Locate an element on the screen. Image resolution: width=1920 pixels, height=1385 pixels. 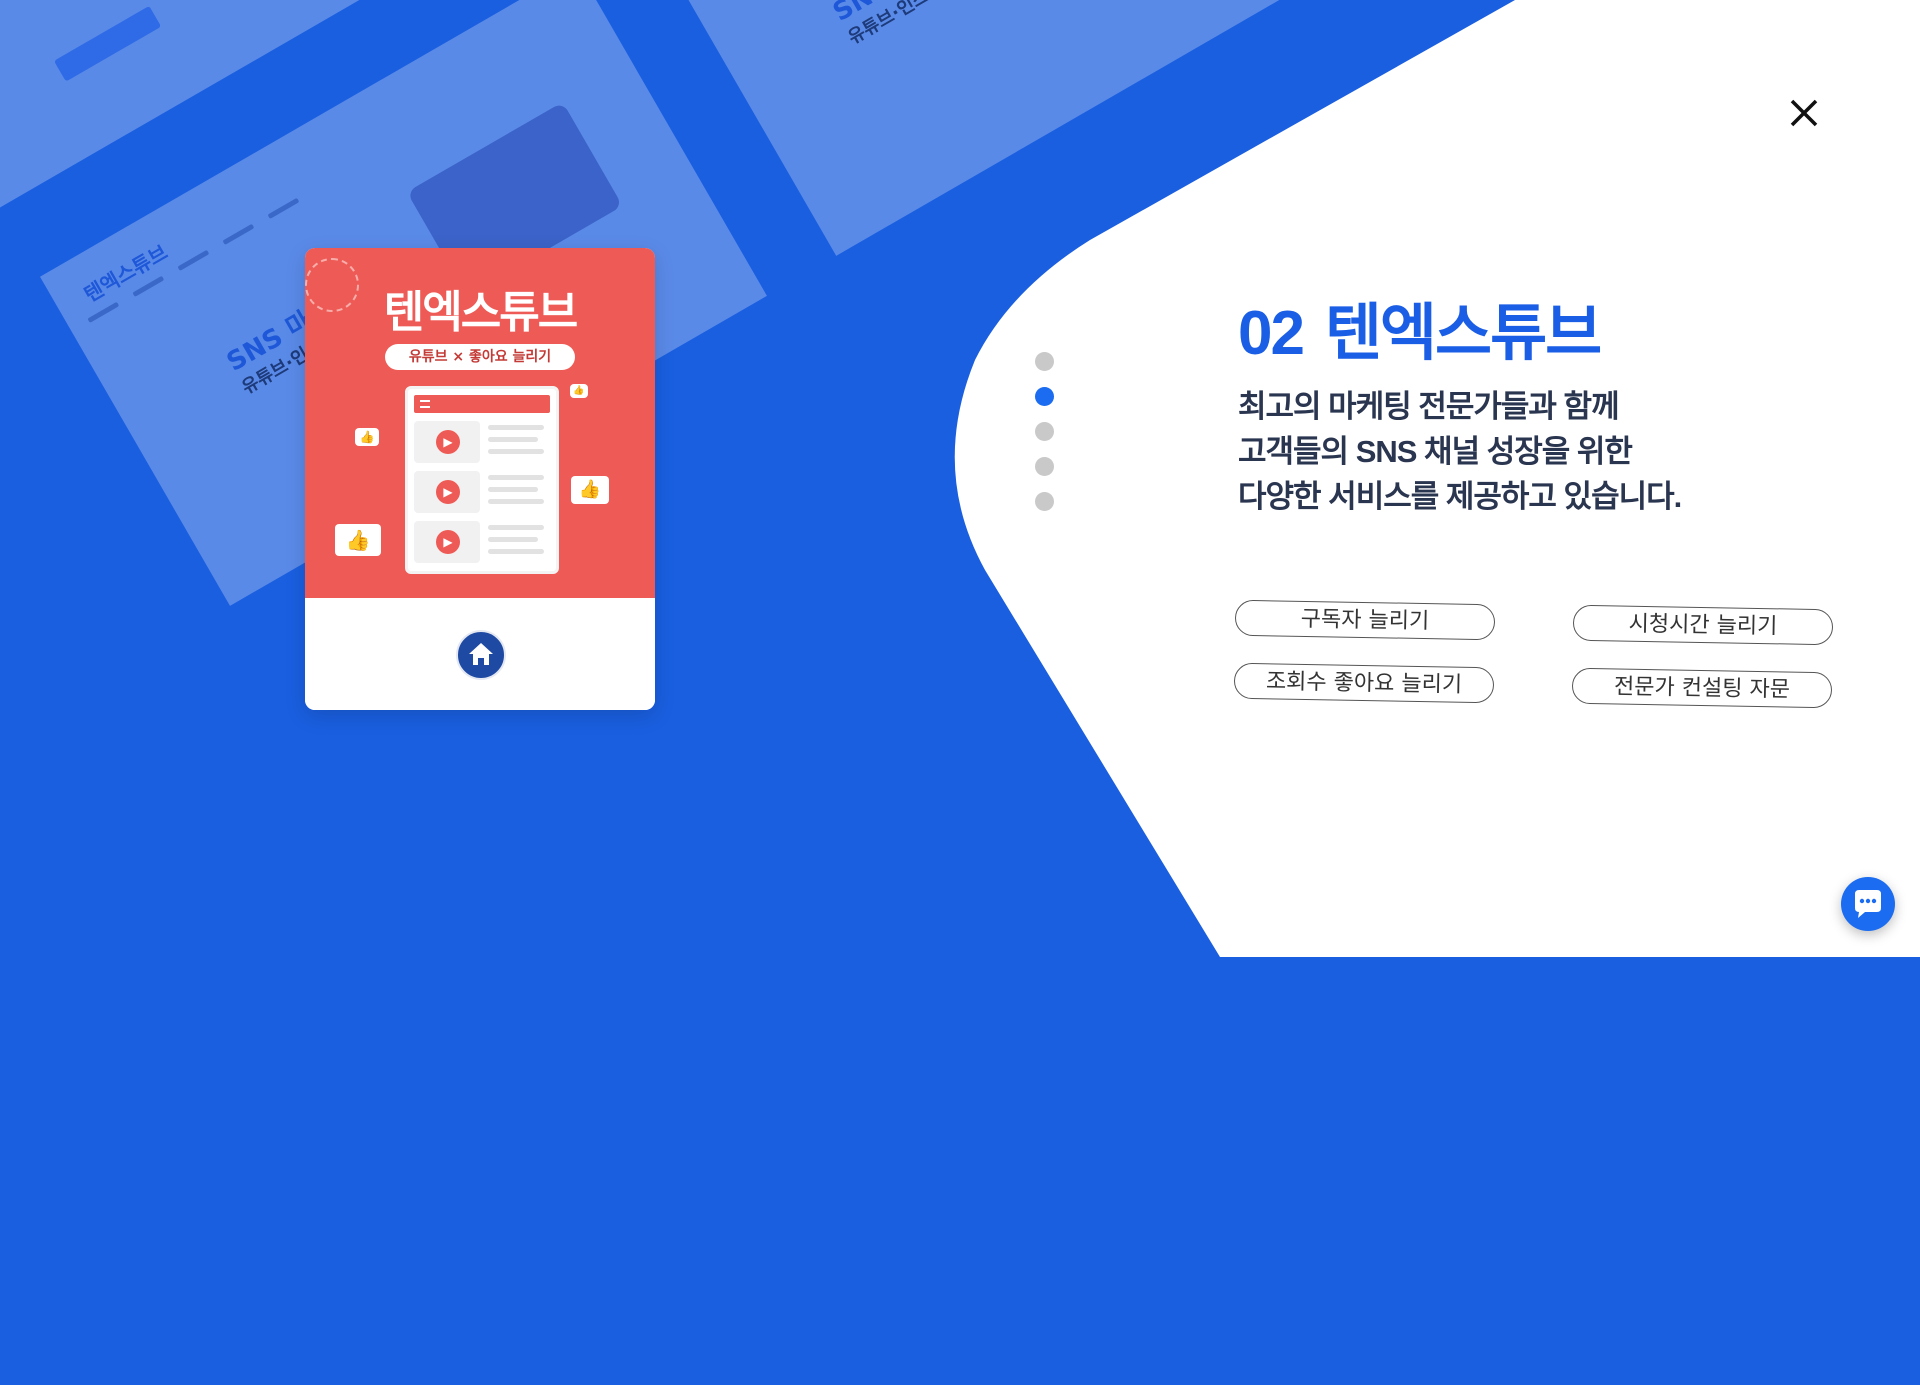
close-icon is located at coordinates (1804, 113).